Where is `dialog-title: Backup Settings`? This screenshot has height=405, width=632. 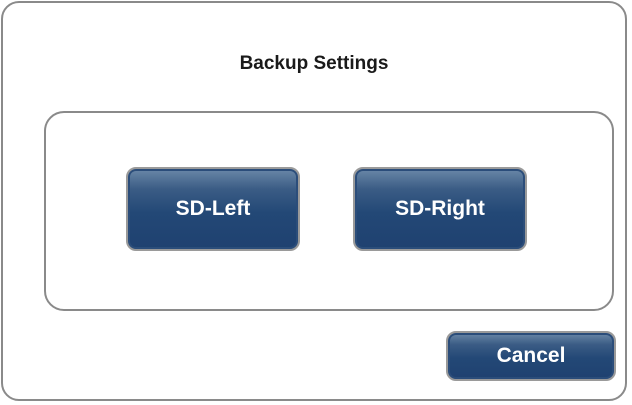
dialog-title: Backup Settings is located at coordinates (314, 63).